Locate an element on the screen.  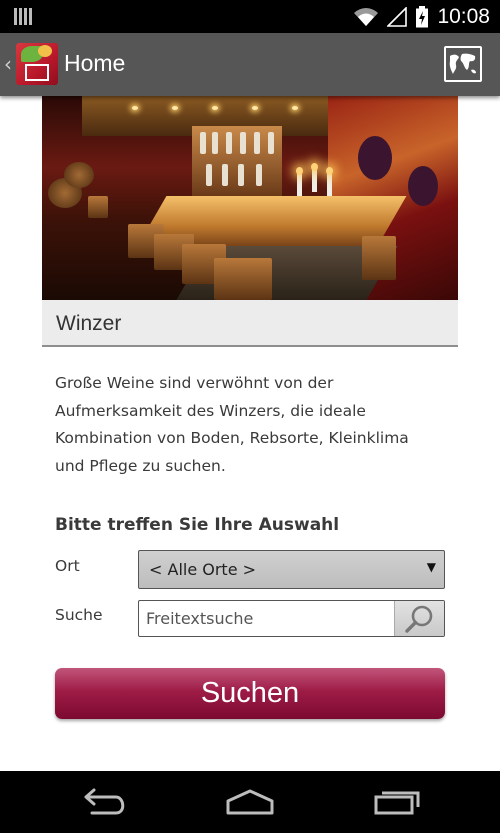
description-line: Große Weine sind verwöhnt von der is located at coordinates (194, 383).